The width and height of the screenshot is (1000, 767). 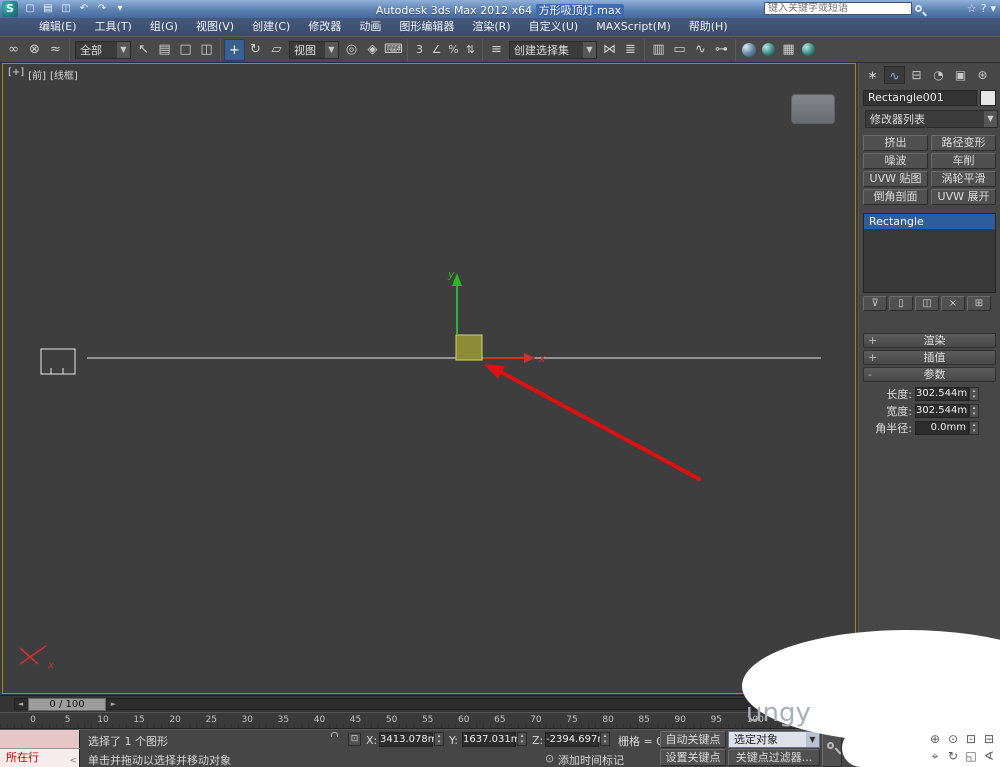 I want to click on angle-snap-icon: ∠, so click(x=436, y=50).